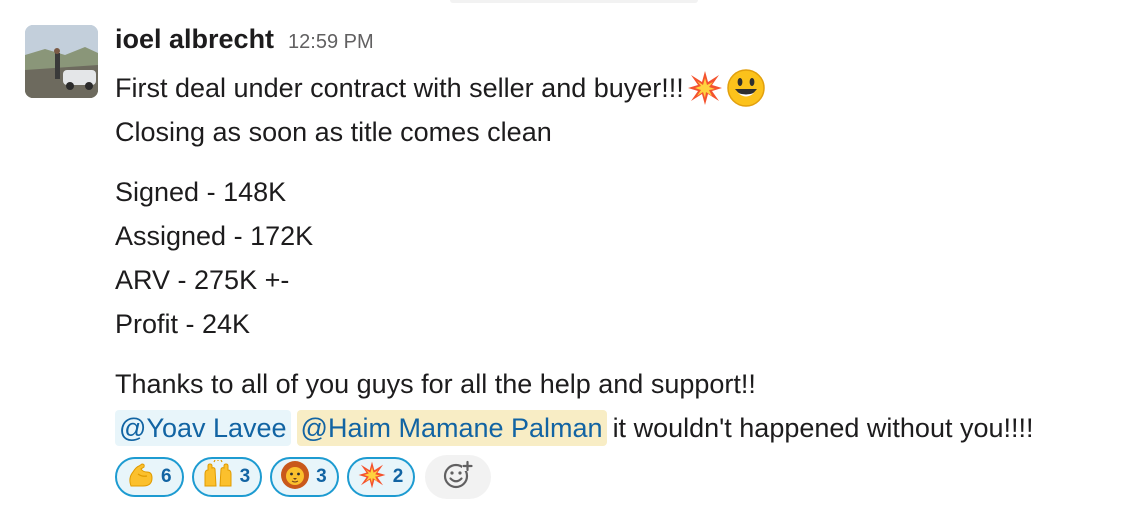 This screenshot has width=1138, height=512. What do you see at coordinates (398, 476) in the screenshot?
I see `reaction-count: 2` at bounding box center [398, 476].